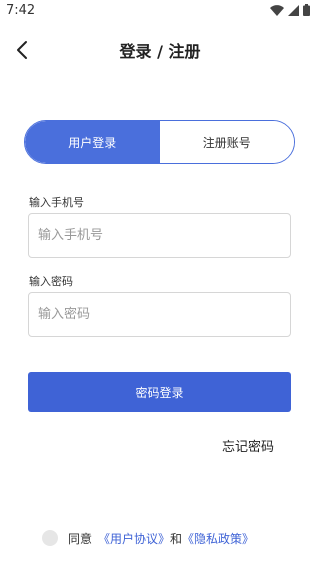 This screenshot has width=320, height=573. I want to click on login-register-tabs: 用户登录 注册账号, so click(159, 142).